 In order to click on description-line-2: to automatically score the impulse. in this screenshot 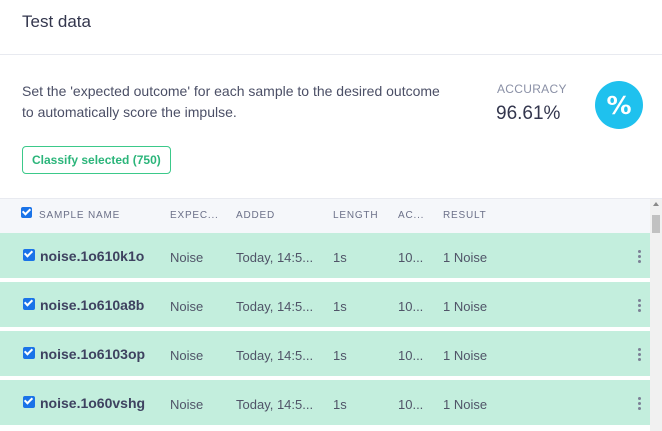, I will do `click(129, 112)`.